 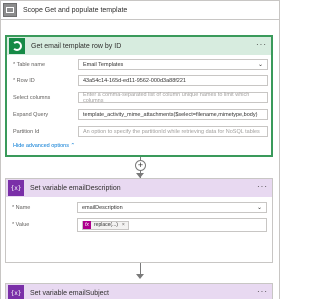 I want to click on set-var2-title: Set variable emailSubject, so click(x=69, y=293).